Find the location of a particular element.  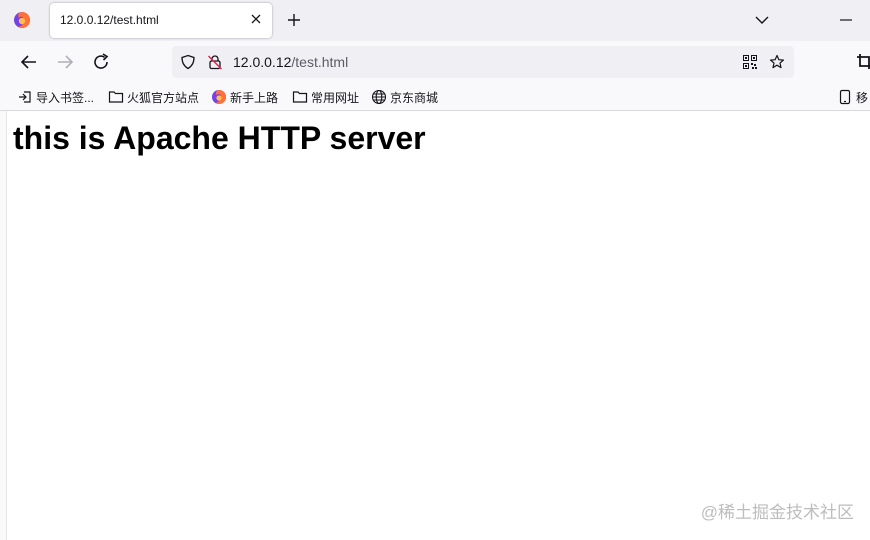

url-text: 12.0.0.12/test.html is located at coordinates (290, 62).